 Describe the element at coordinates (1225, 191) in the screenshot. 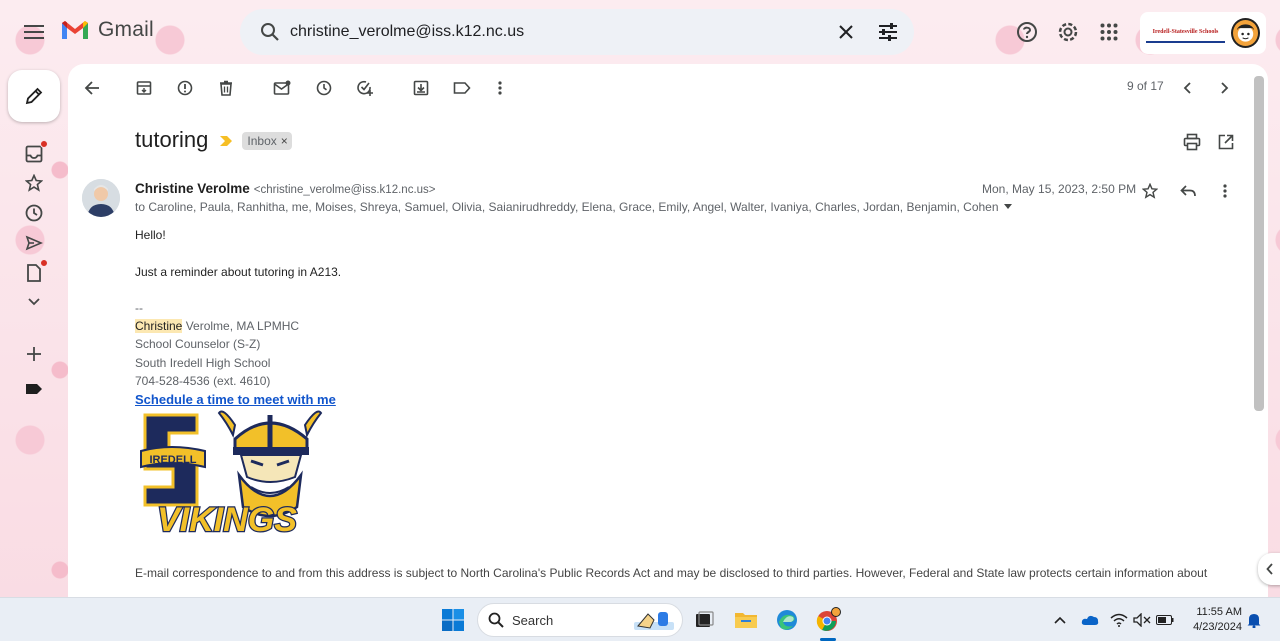

I see `message-more-button` at that location.